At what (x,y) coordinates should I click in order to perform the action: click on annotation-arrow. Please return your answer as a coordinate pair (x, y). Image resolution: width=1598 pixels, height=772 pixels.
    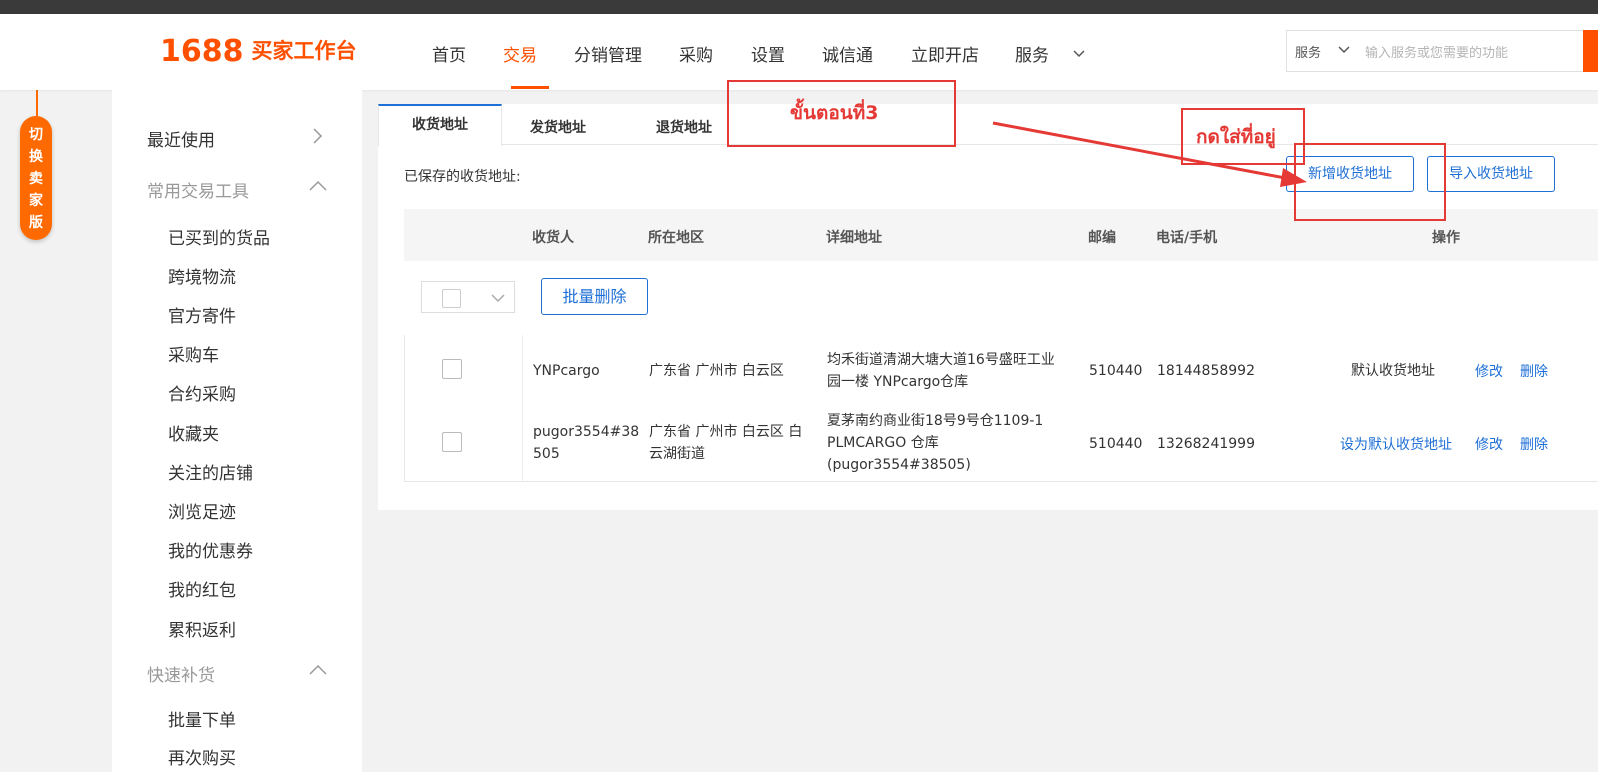
    Looking at the image, I should click on (1149, 154).